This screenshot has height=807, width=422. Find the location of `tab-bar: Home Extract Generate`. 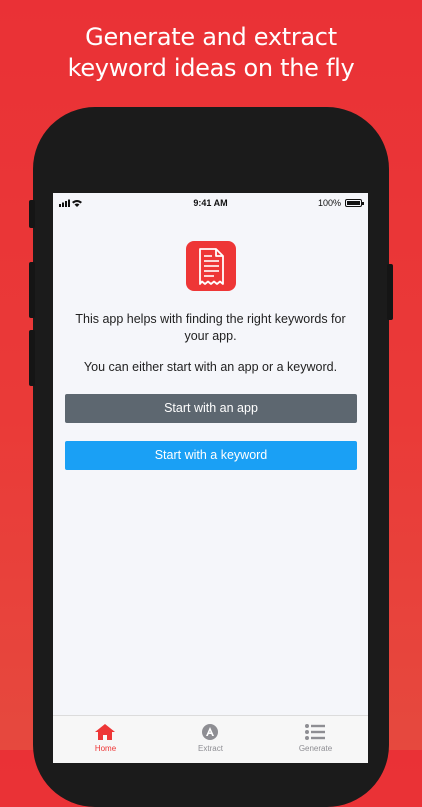

tab-bar: Home Extract Generate is located at coordinates (210, 739).